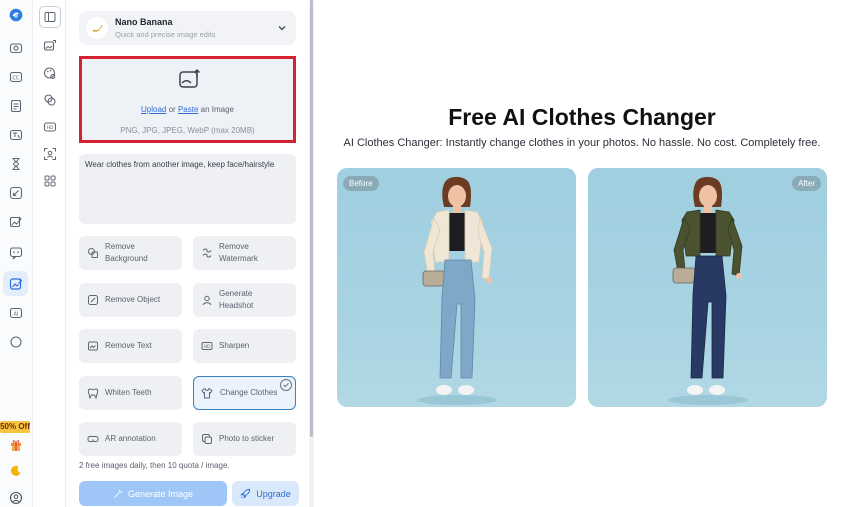  Describe the element at coordinates (50, 73) in the screenshot. I see `palette-icon` at that location.